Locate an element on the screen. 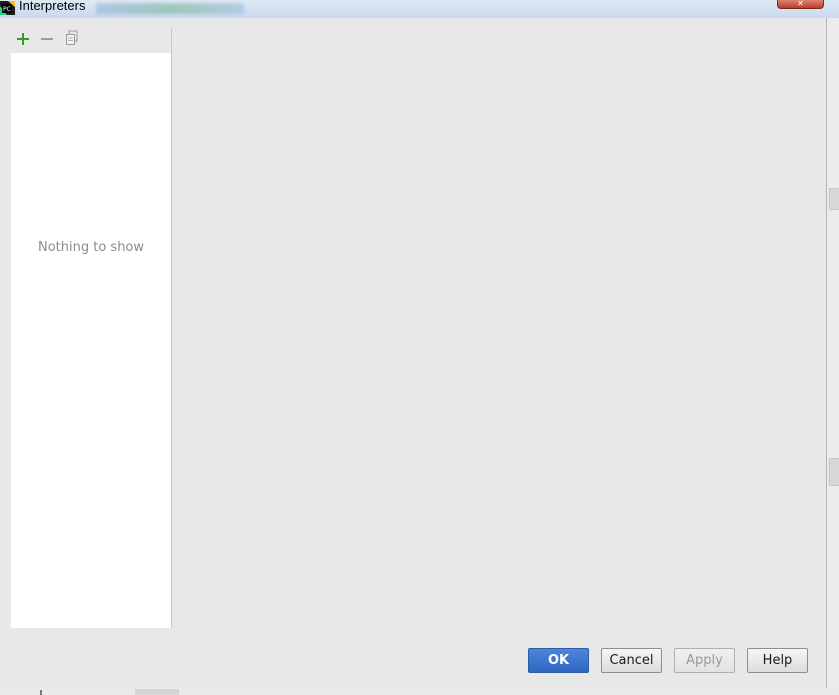  close-icon: ✕ is located at coordinates (800, 4).